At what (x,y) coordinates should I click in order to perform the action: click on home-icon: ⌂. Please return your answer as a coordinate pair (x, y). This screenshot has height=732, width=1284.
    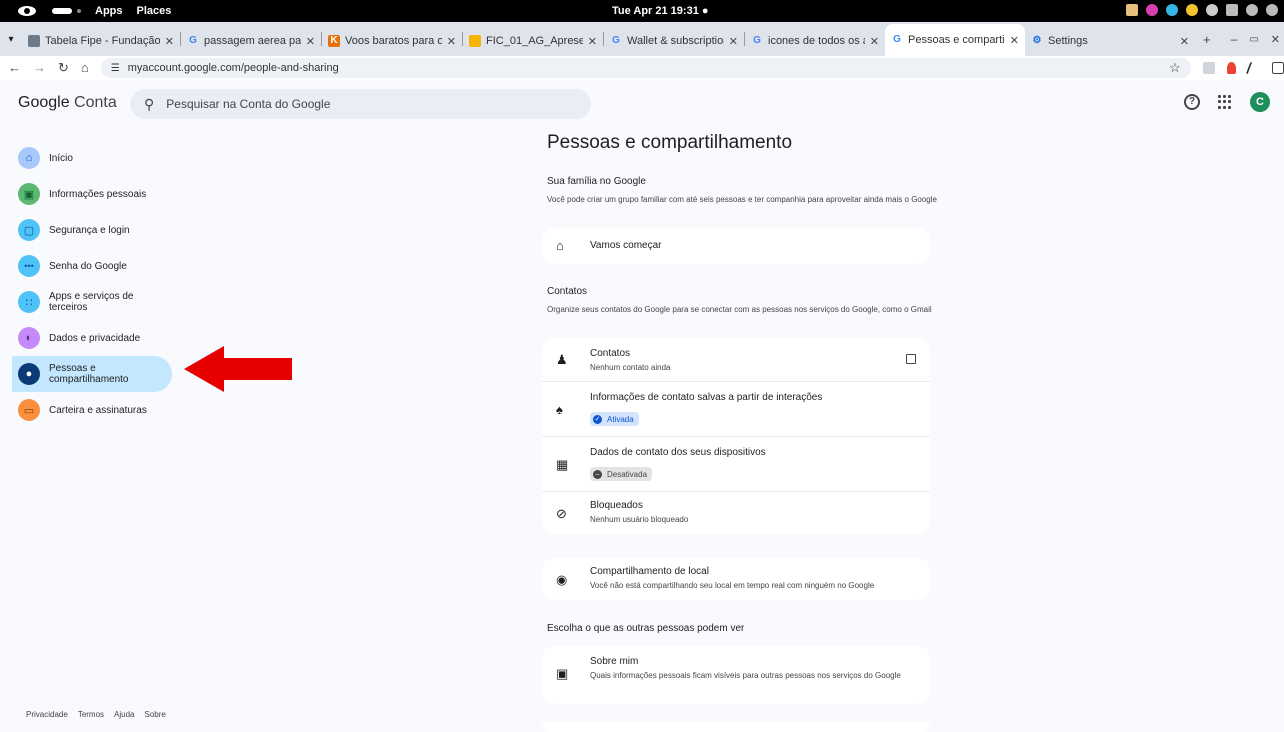
    Looking at the image, I should click on (85, 68).